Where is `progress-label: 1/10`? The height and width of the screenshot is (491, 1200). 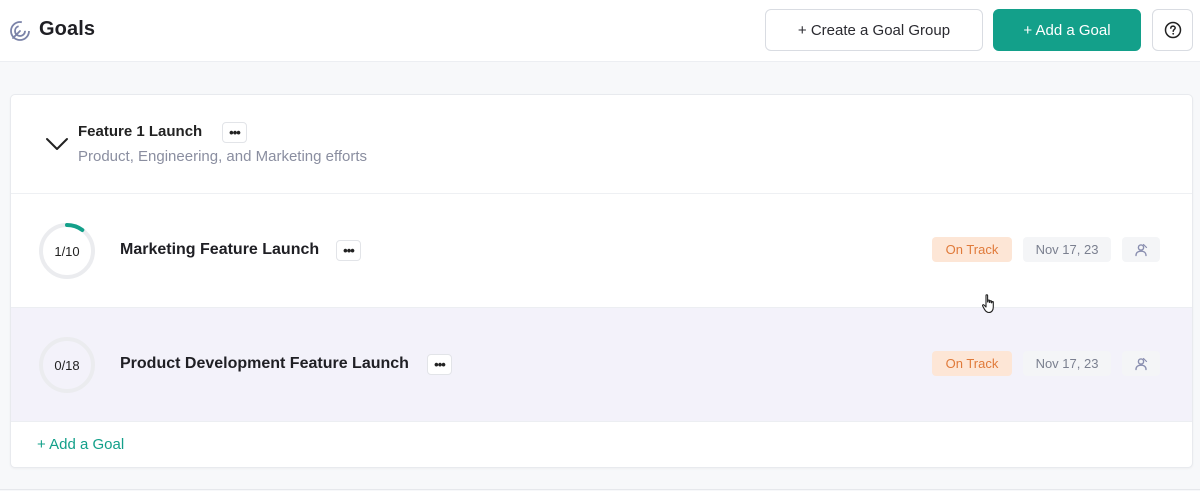 progress-label: 1/10 is located at coordinates (67, 251).